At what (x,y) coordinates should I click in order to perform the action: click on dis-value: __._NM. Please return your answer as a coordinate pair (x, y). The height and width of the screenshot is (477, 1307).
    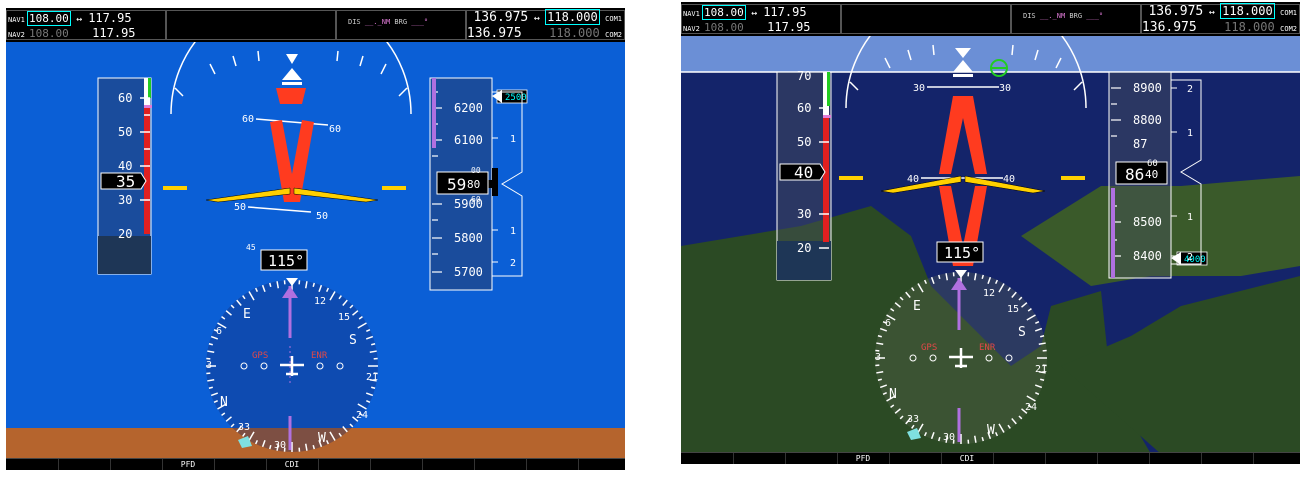
    Looking at the image, I should click on (377, 22).